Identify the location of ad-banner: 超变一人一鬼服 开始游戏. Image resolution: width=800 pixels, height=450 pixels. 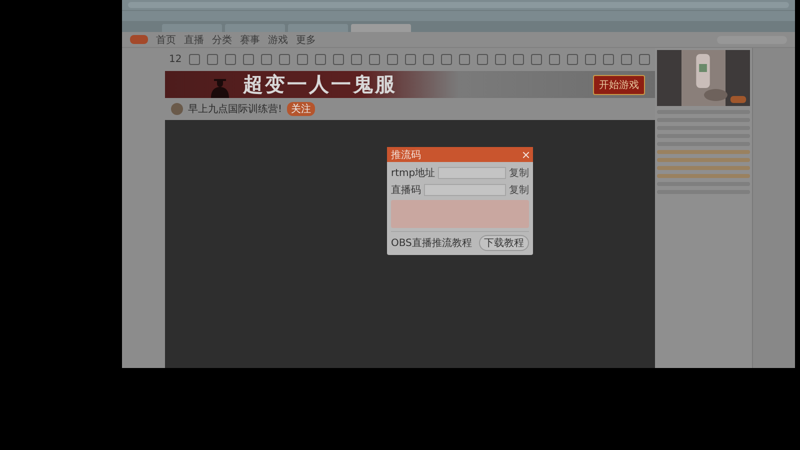
(410, 84).